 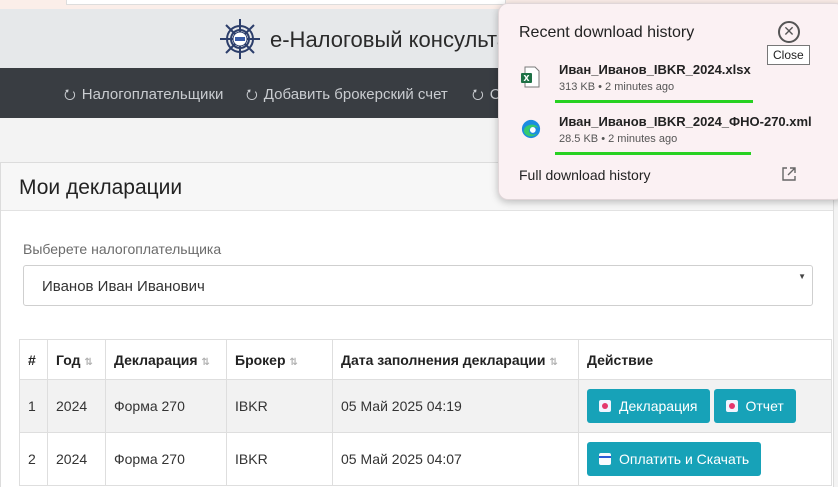 What do you see at coordinates (455, 459) in the screenshot?
I see `cell-date: 05 Май 2025 04:07` at bounding box center [455, 459].